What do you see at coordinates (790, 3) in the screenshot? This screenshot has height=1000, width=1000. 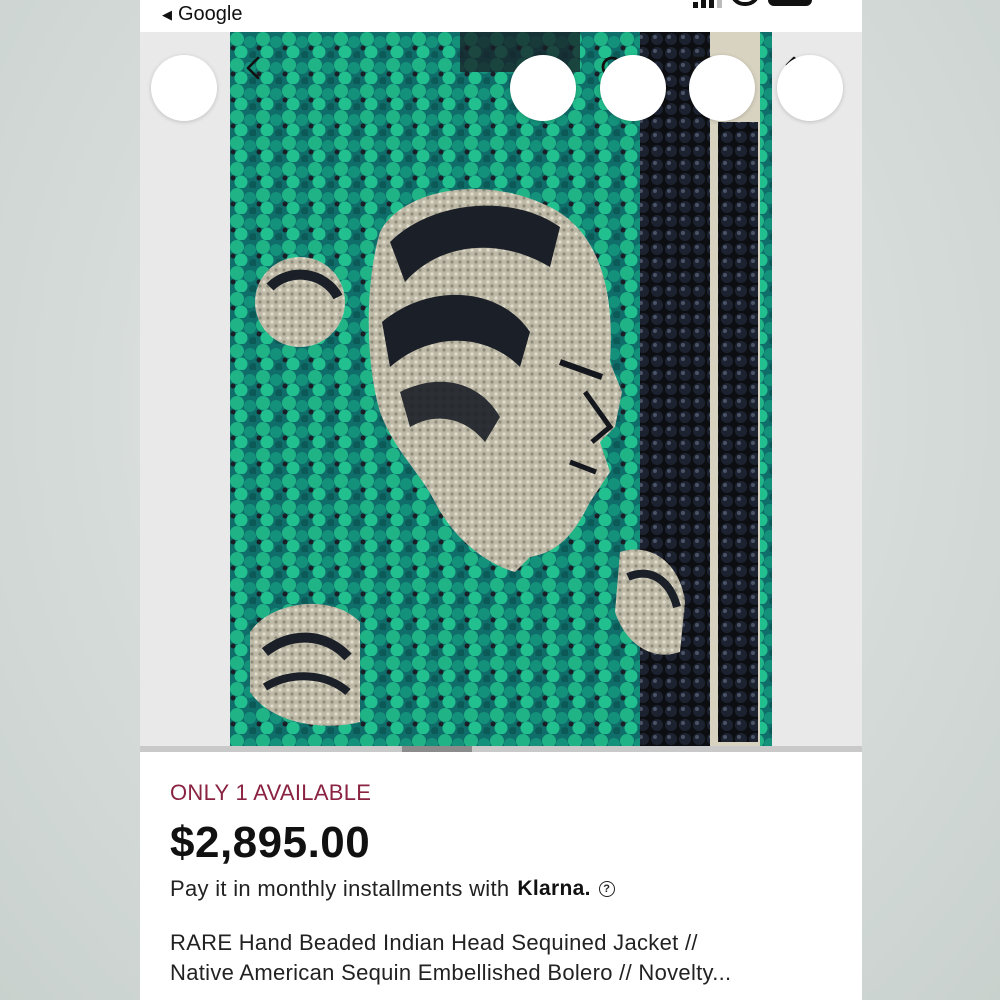 I see `battery-icon` at bounding box center [790, 3].